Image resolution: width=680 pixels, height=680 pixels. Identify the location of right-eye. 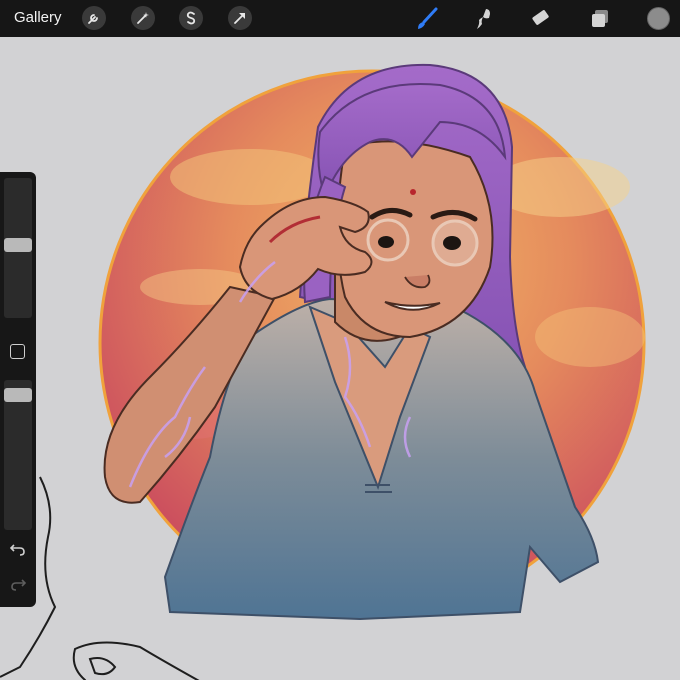
(452, 243).